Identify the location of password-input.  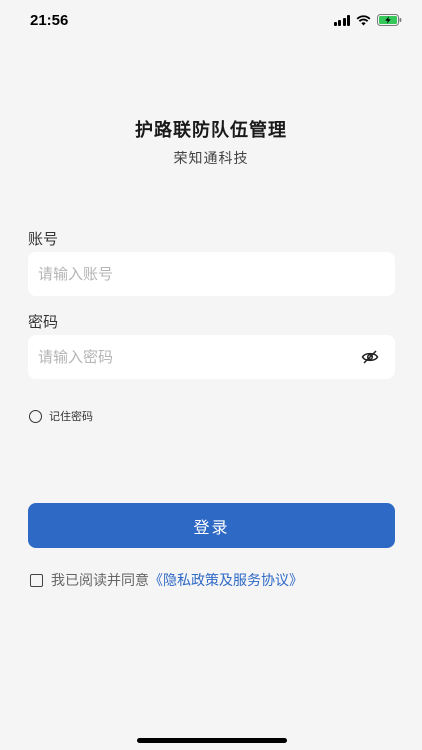
(211, 357).